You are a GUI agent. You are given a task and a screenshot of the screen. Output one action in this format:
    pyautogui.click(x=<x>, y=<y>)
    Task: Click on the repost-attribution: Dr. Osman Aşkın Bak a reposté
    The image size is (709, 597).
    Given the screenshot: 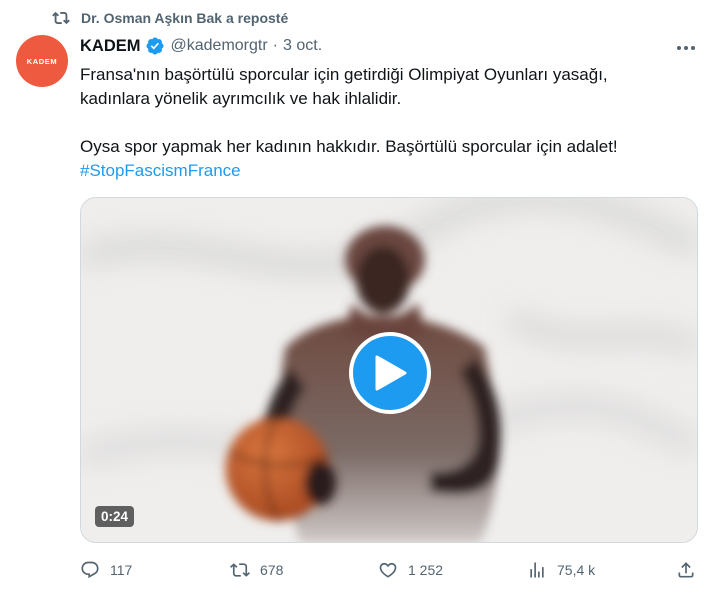 What is the action you would take?
    pyautogui.click(x=184, y=18)
    